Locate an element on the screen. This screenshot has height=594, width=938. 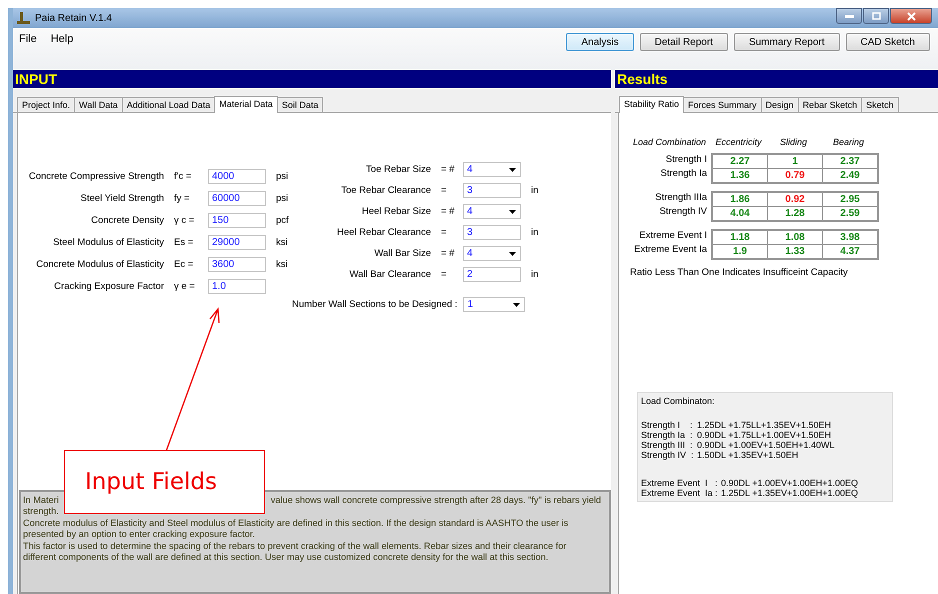
symbol-label: = is located at coordinates (444, 232).